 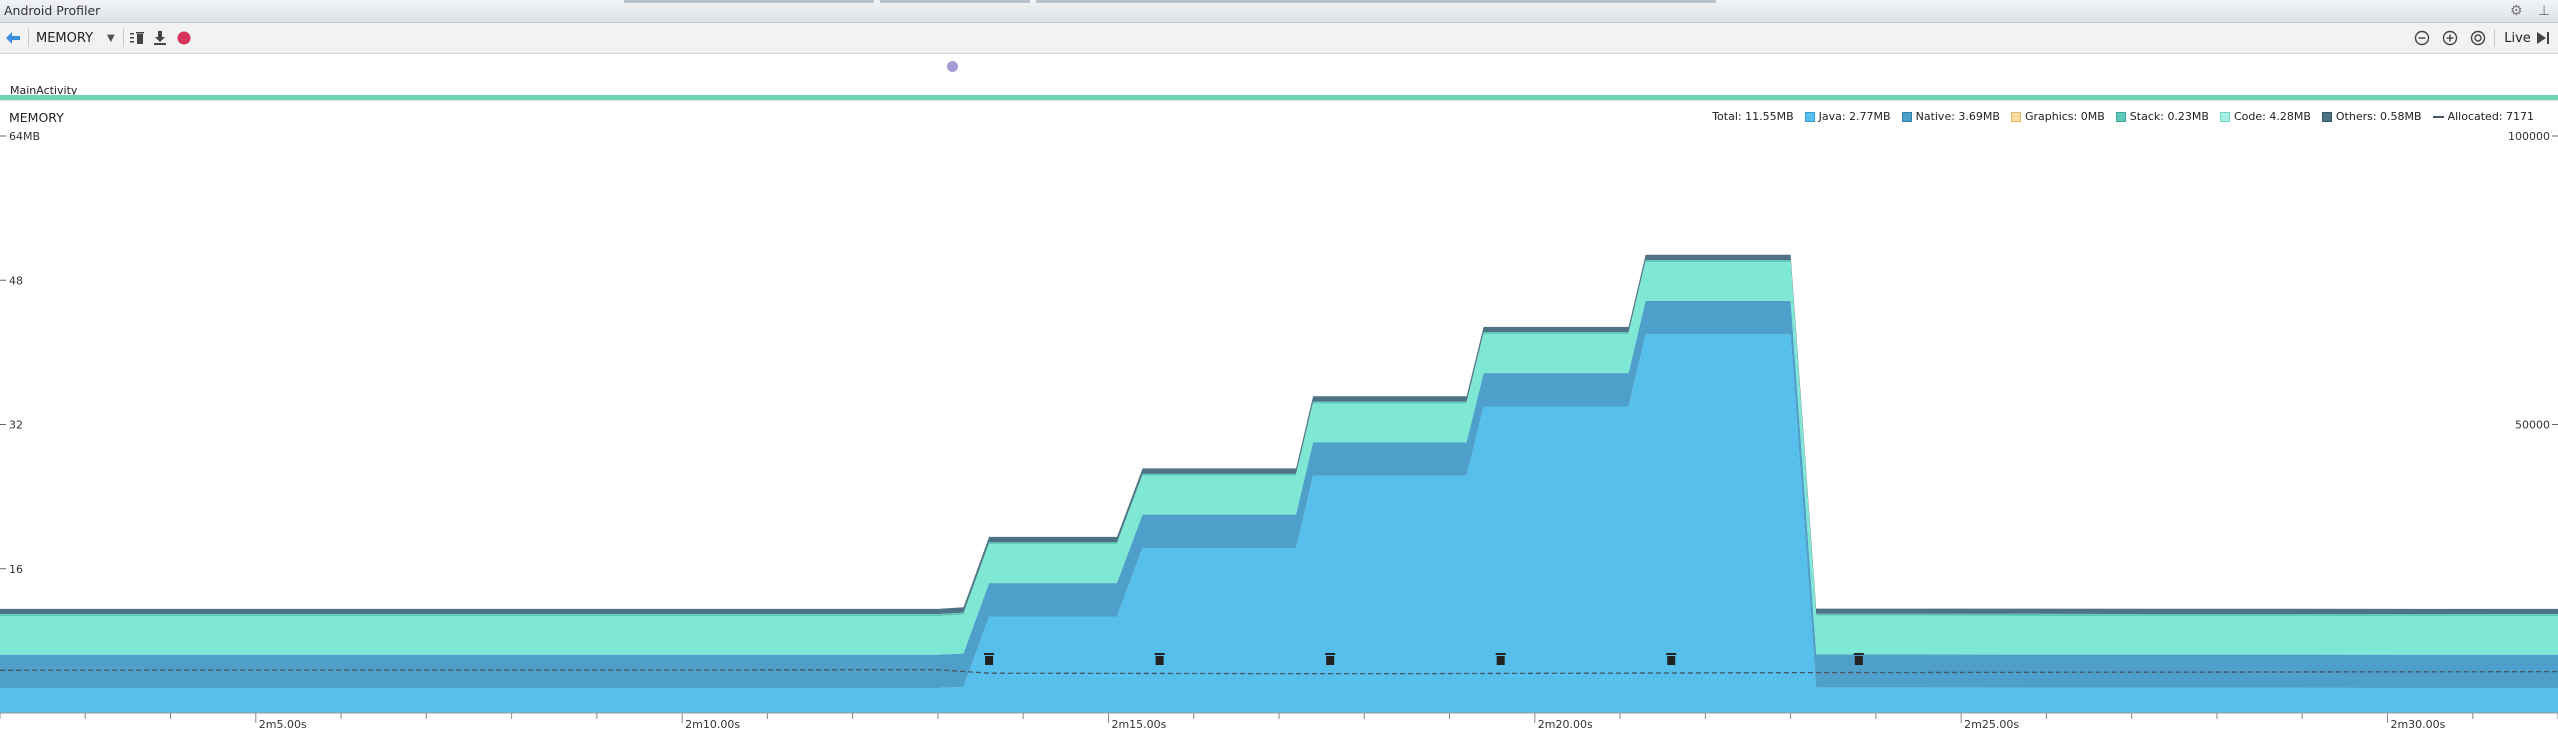 I want to click on left-axis-label: 48, so click(x=16, y=280).